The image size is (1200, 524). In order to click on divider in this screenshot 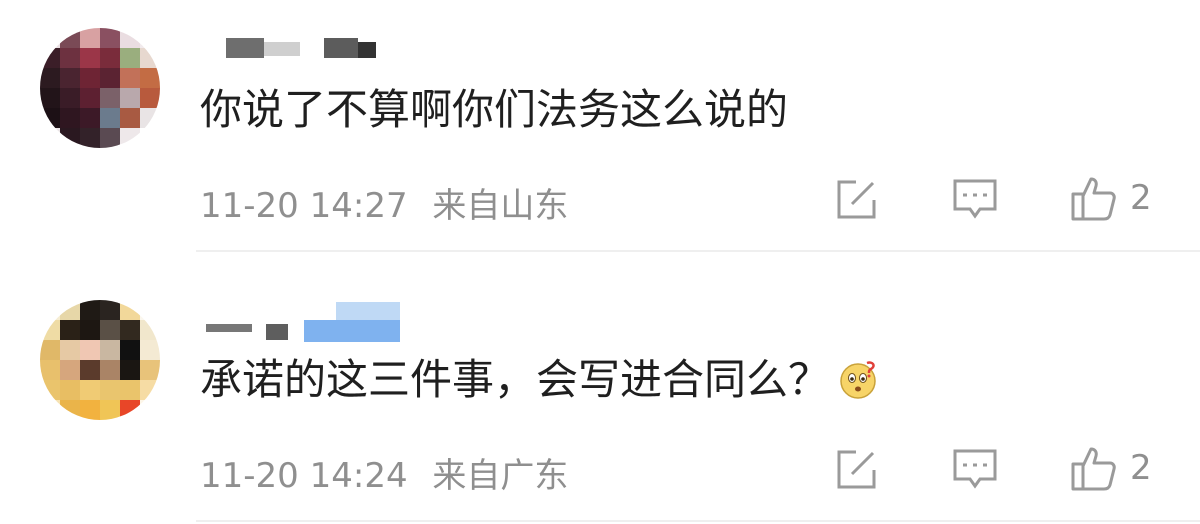, I will do `click(698, 521)`.